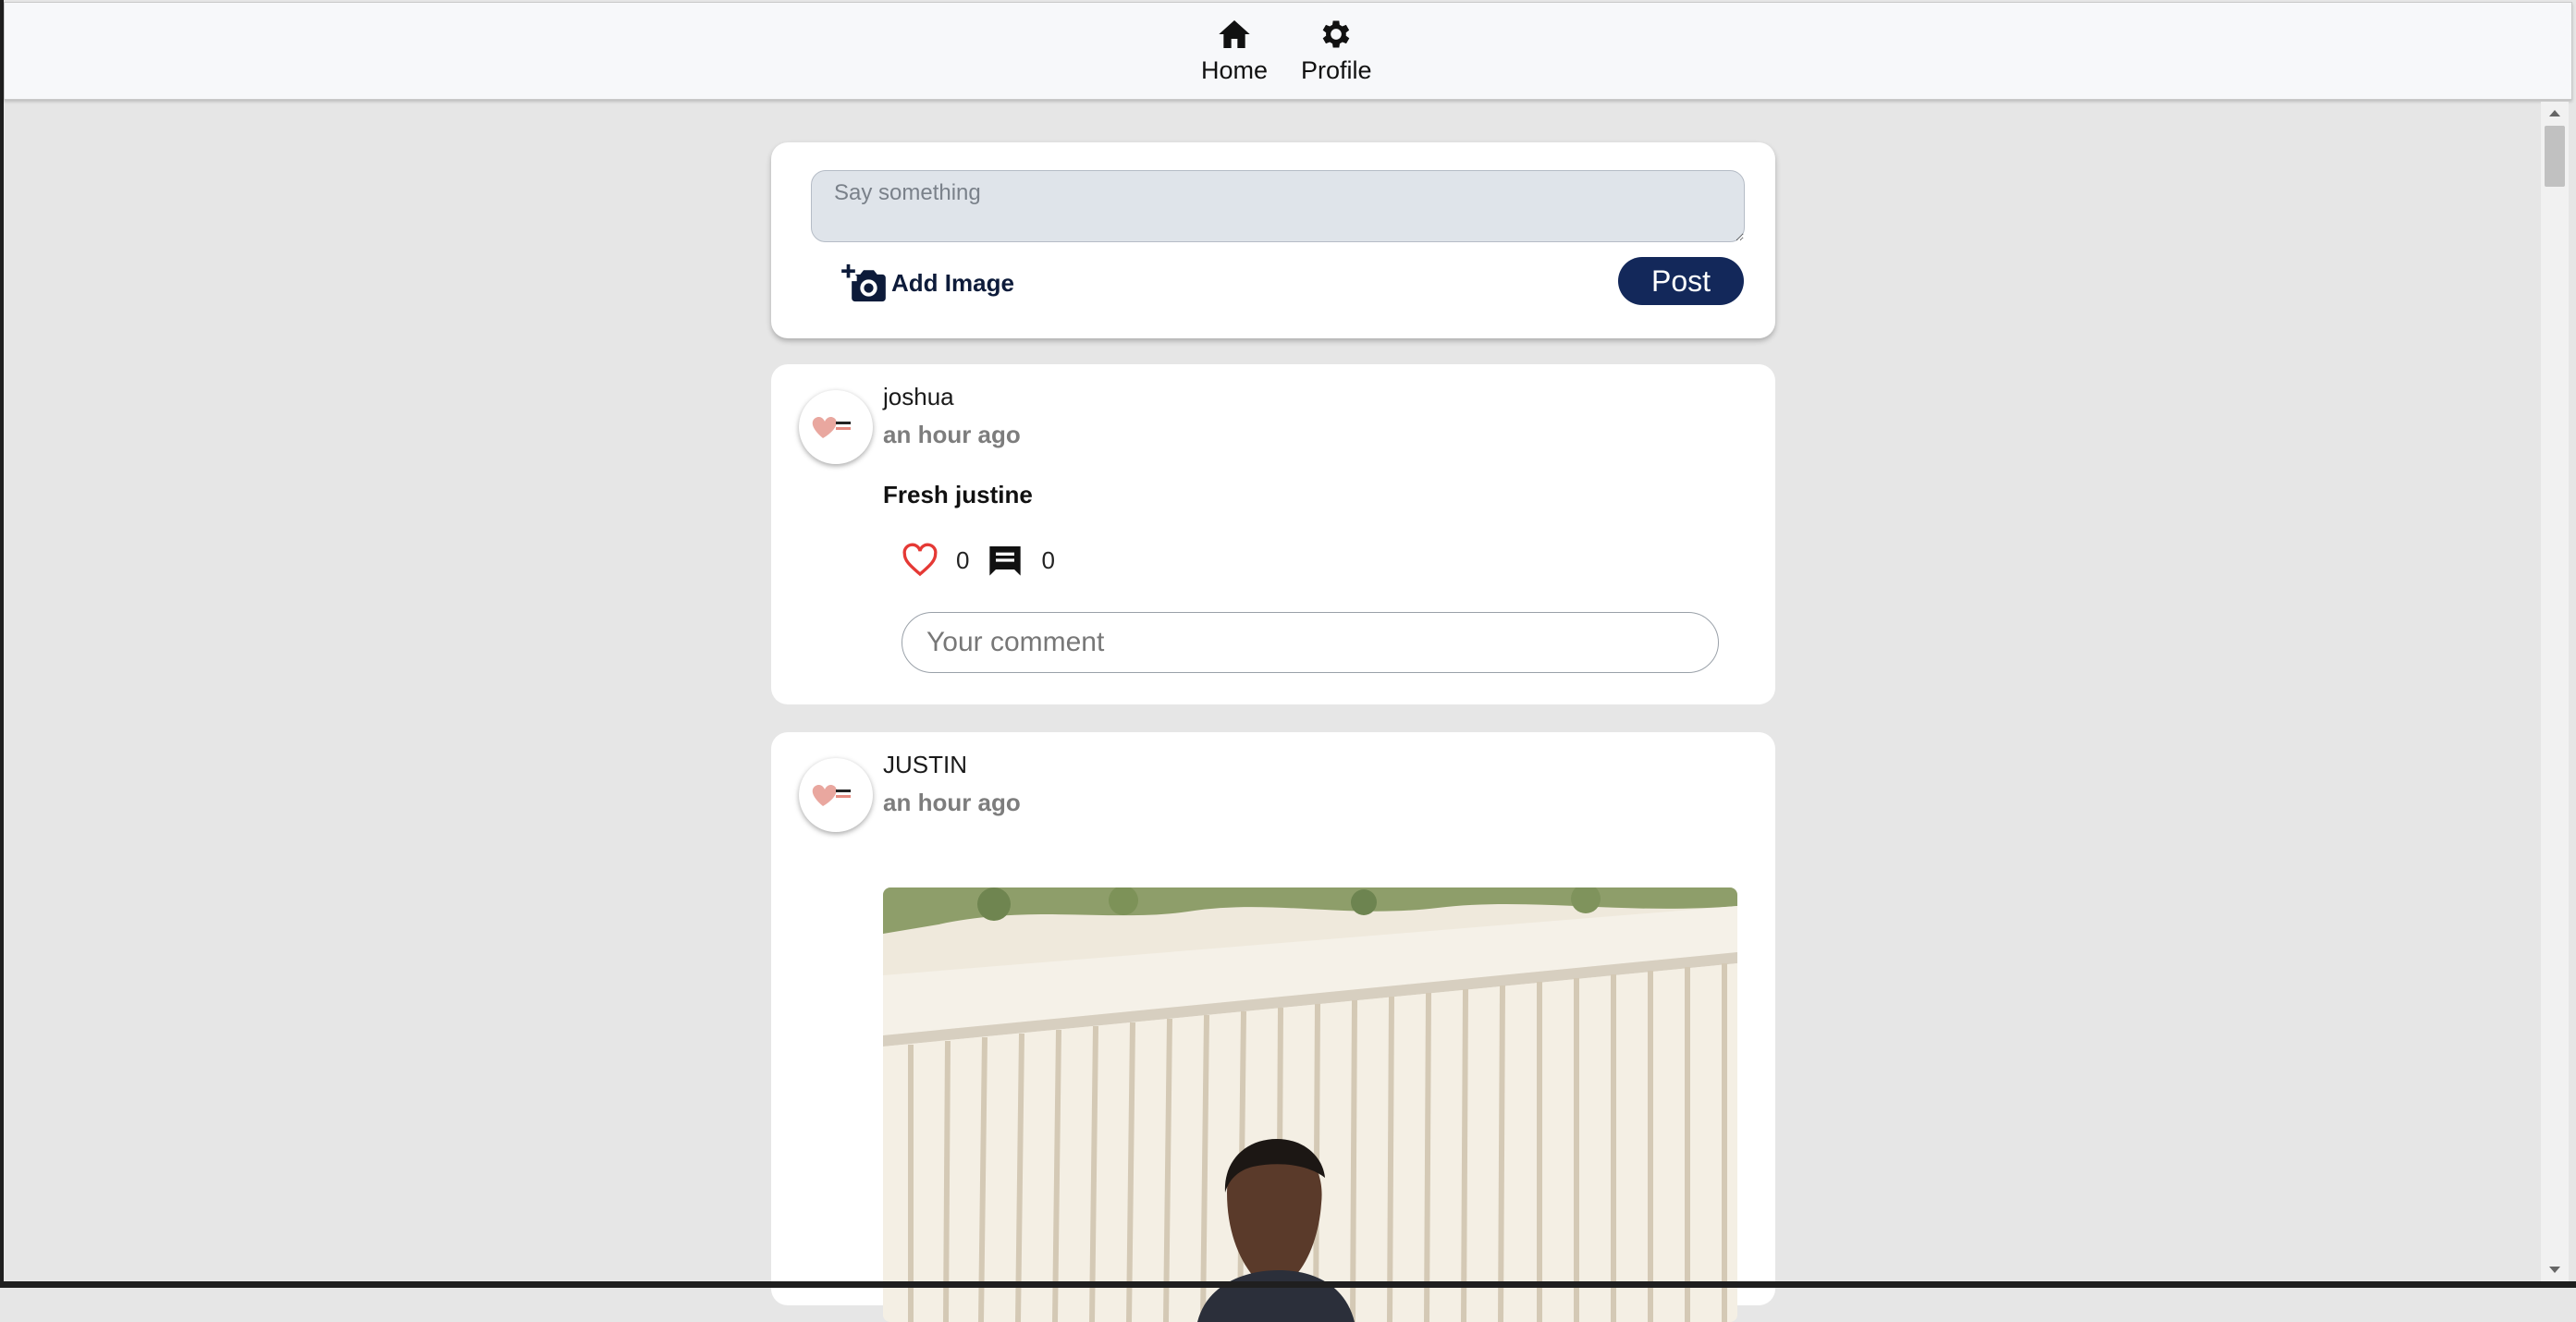  What do you see at coordinates (1310, 642) in the screenshot?
I see `comment-input` at bounding box center [1310, 642].